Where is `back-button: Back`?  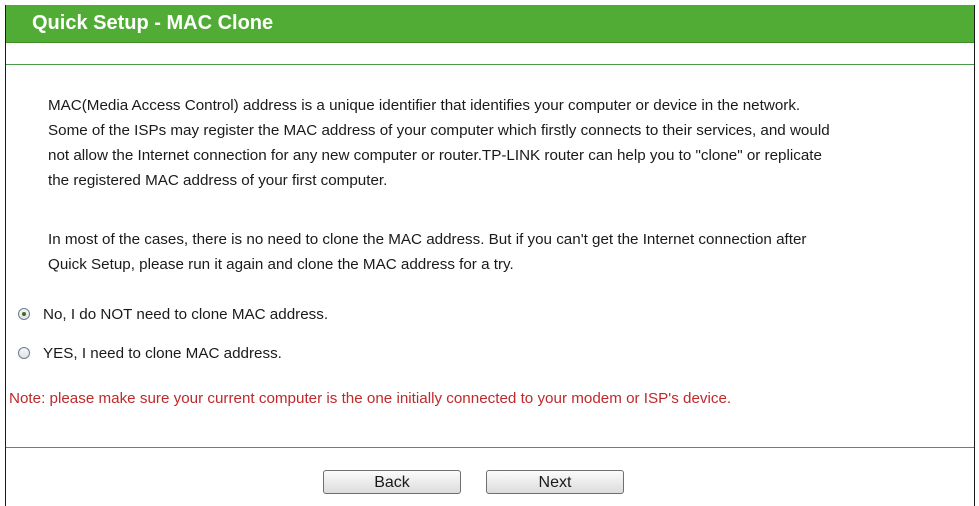
back-button: Back is located at coordinates (392, 482).